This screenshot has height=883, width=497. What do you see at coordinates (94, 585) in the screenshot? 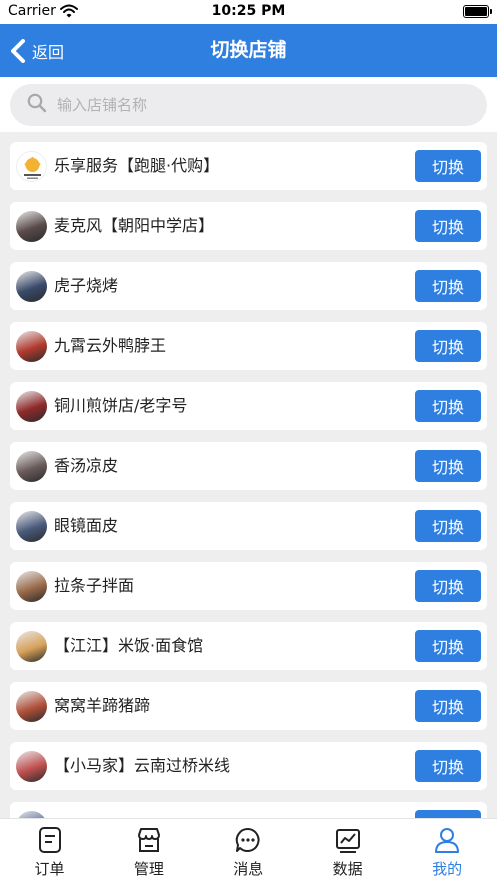
I see `store-name: 拉条子拌面` at bounding box center [94, 585].